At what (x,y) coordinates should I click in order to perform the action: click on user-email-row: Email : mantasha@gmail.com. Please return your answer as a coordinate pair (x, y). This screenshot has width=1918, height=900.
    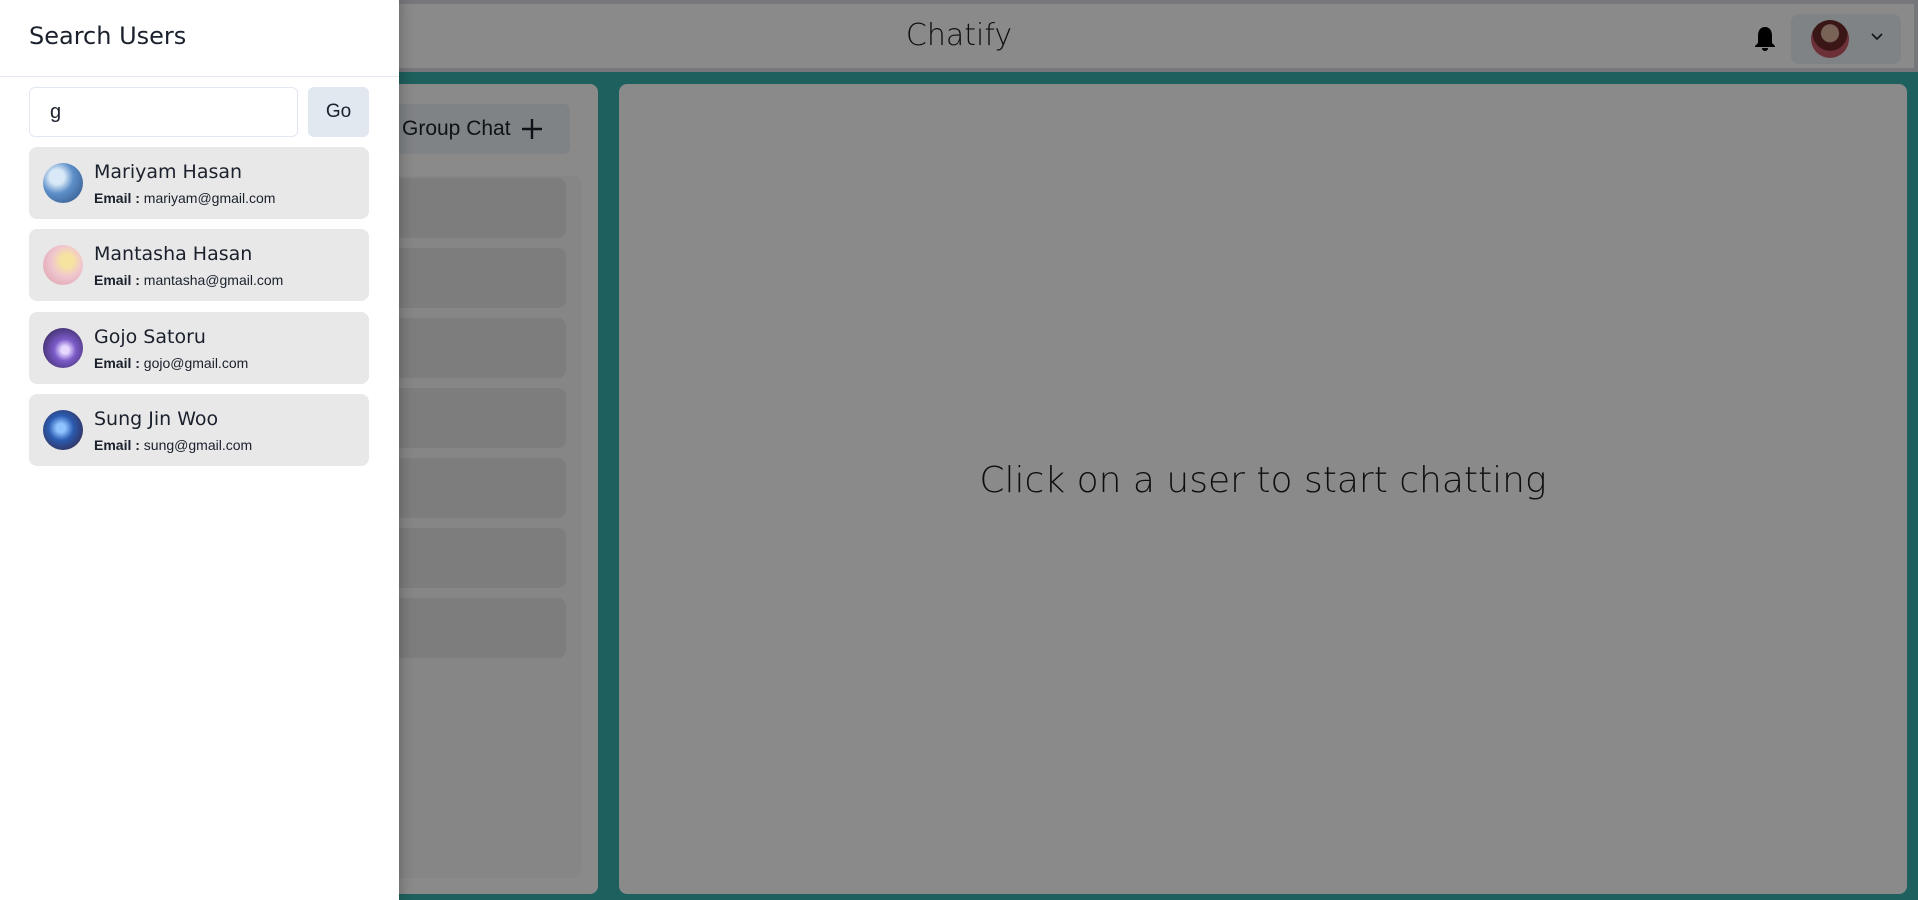
    Looking at the image, I should click on (188, 280).